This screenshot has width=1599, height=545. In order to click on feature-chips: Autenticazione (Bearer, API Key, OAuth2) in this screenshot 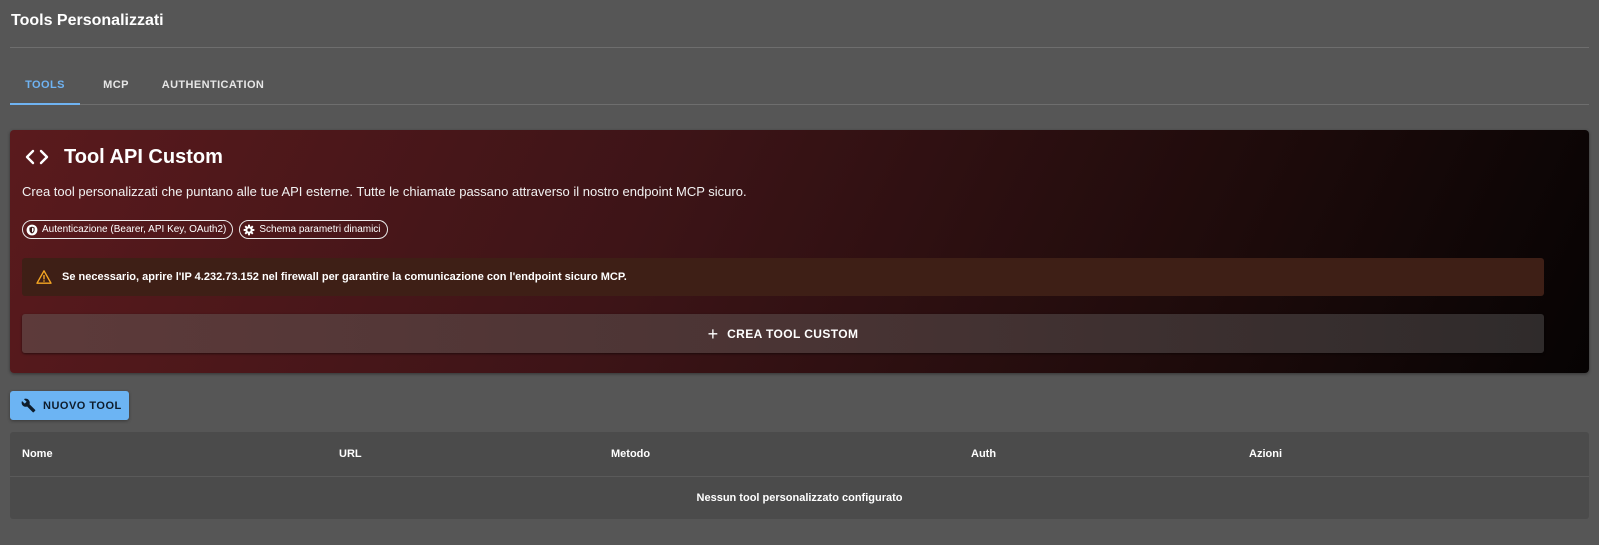, I will do `click(205, 229)`.